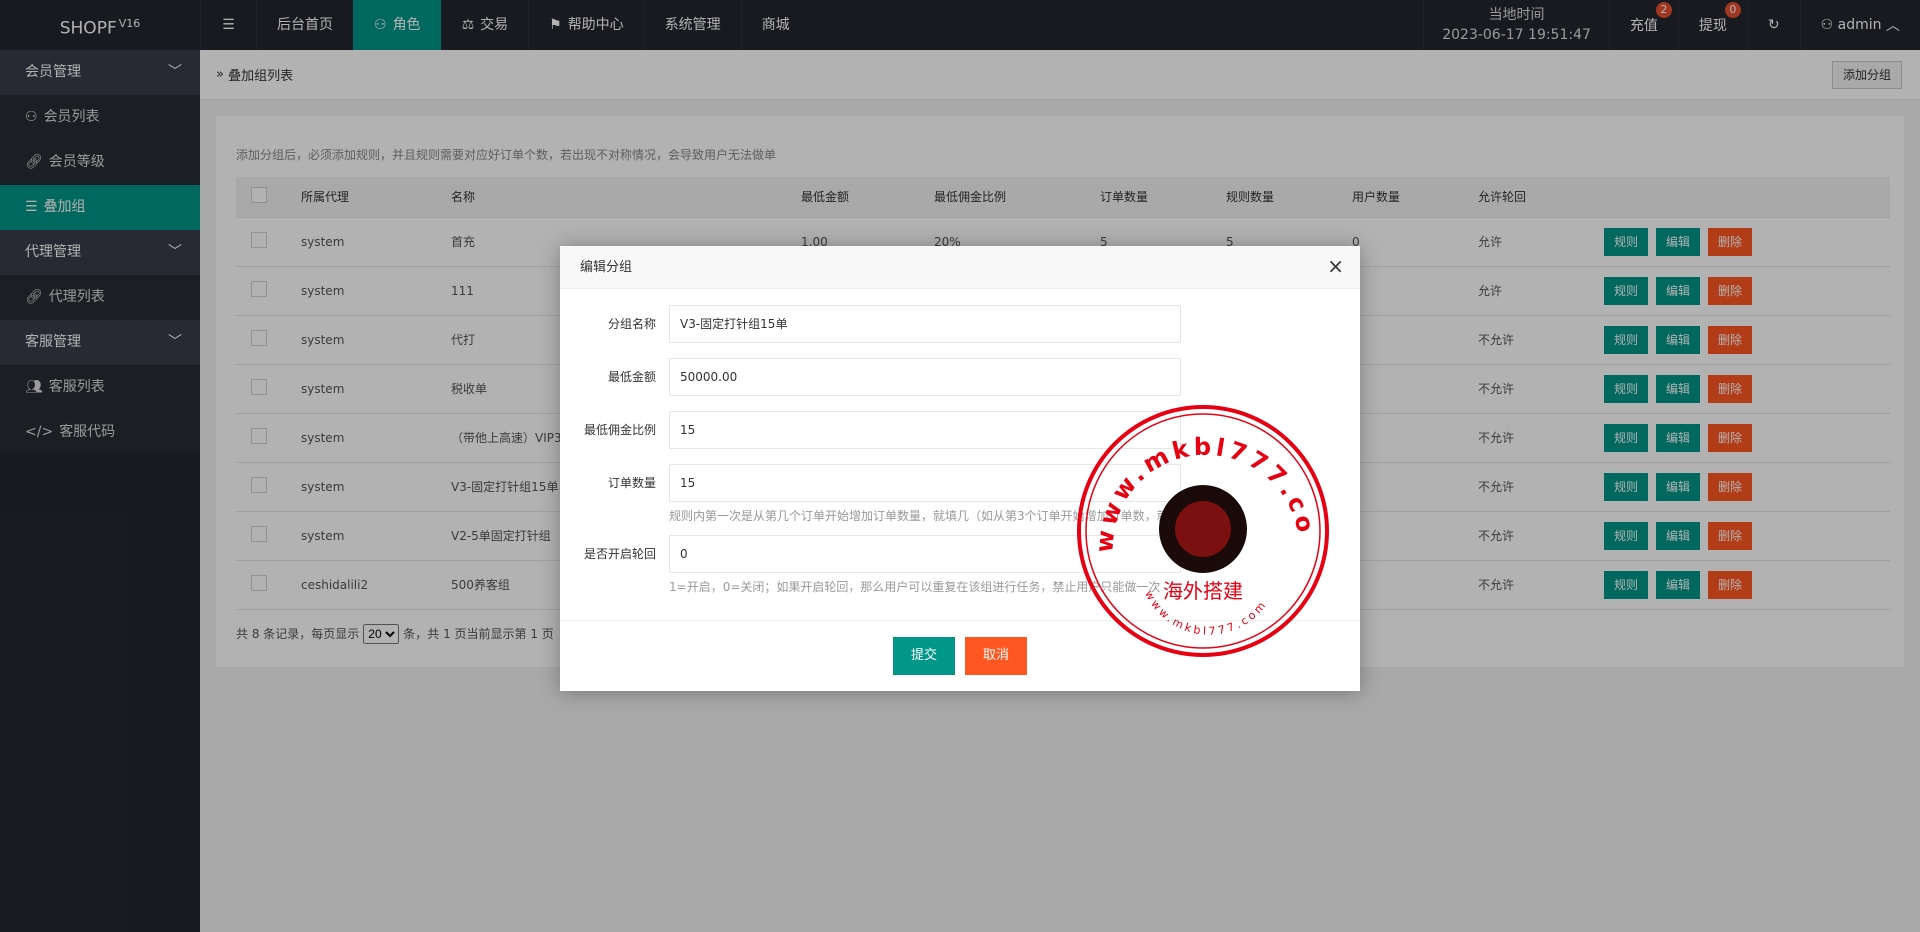 The image size is (1920, 932). What do you see at coordinates (619, 554) in the screenshot?
I see `loop-label: 是否开启轮回` at bounding box center [619, 554].